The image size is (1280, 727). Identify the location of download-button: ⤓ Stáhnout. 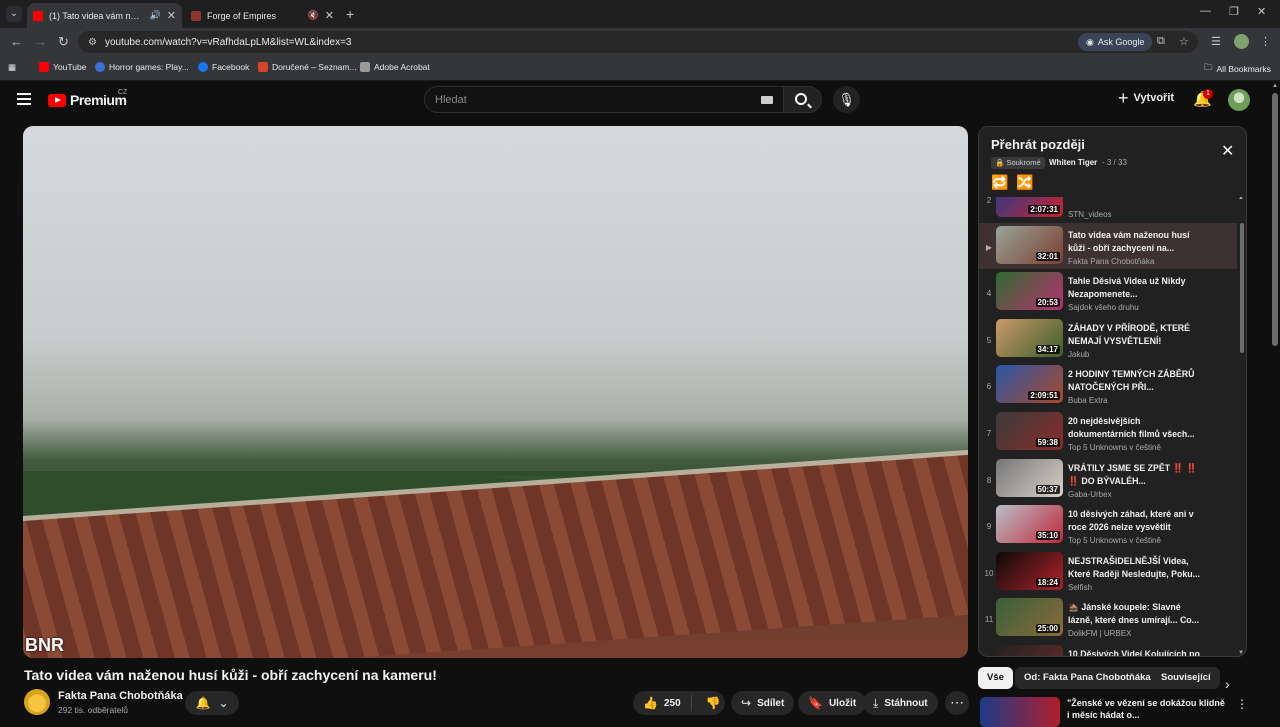
(900, 703).